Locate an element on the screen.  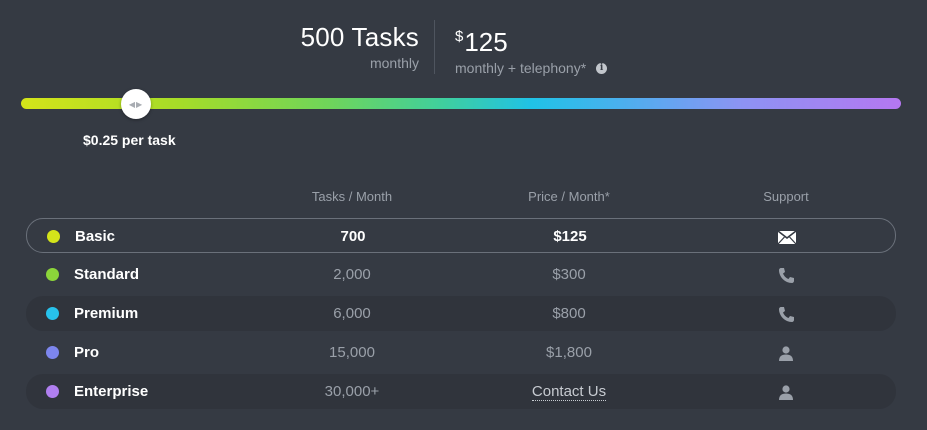
plan-row-premium: Premium 6,000 $800 is located at coordinates (461, 313).